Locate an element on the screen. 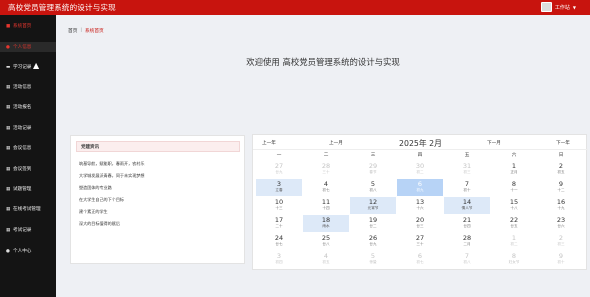 Image resolution: width=590 pixels, height=297 pixels. user-menu: 工作站 ▼ is located at coordinates (558, 7).